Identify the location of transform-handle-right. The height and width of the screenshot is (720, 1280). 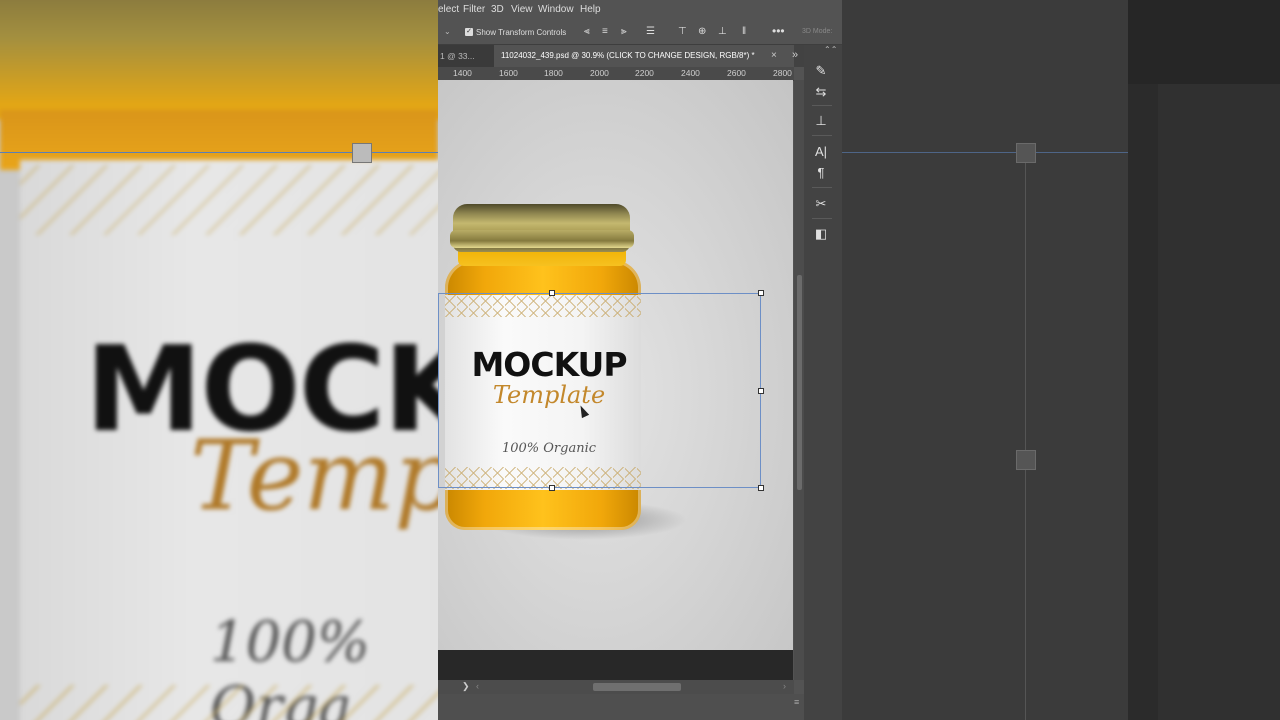
(761, 391).